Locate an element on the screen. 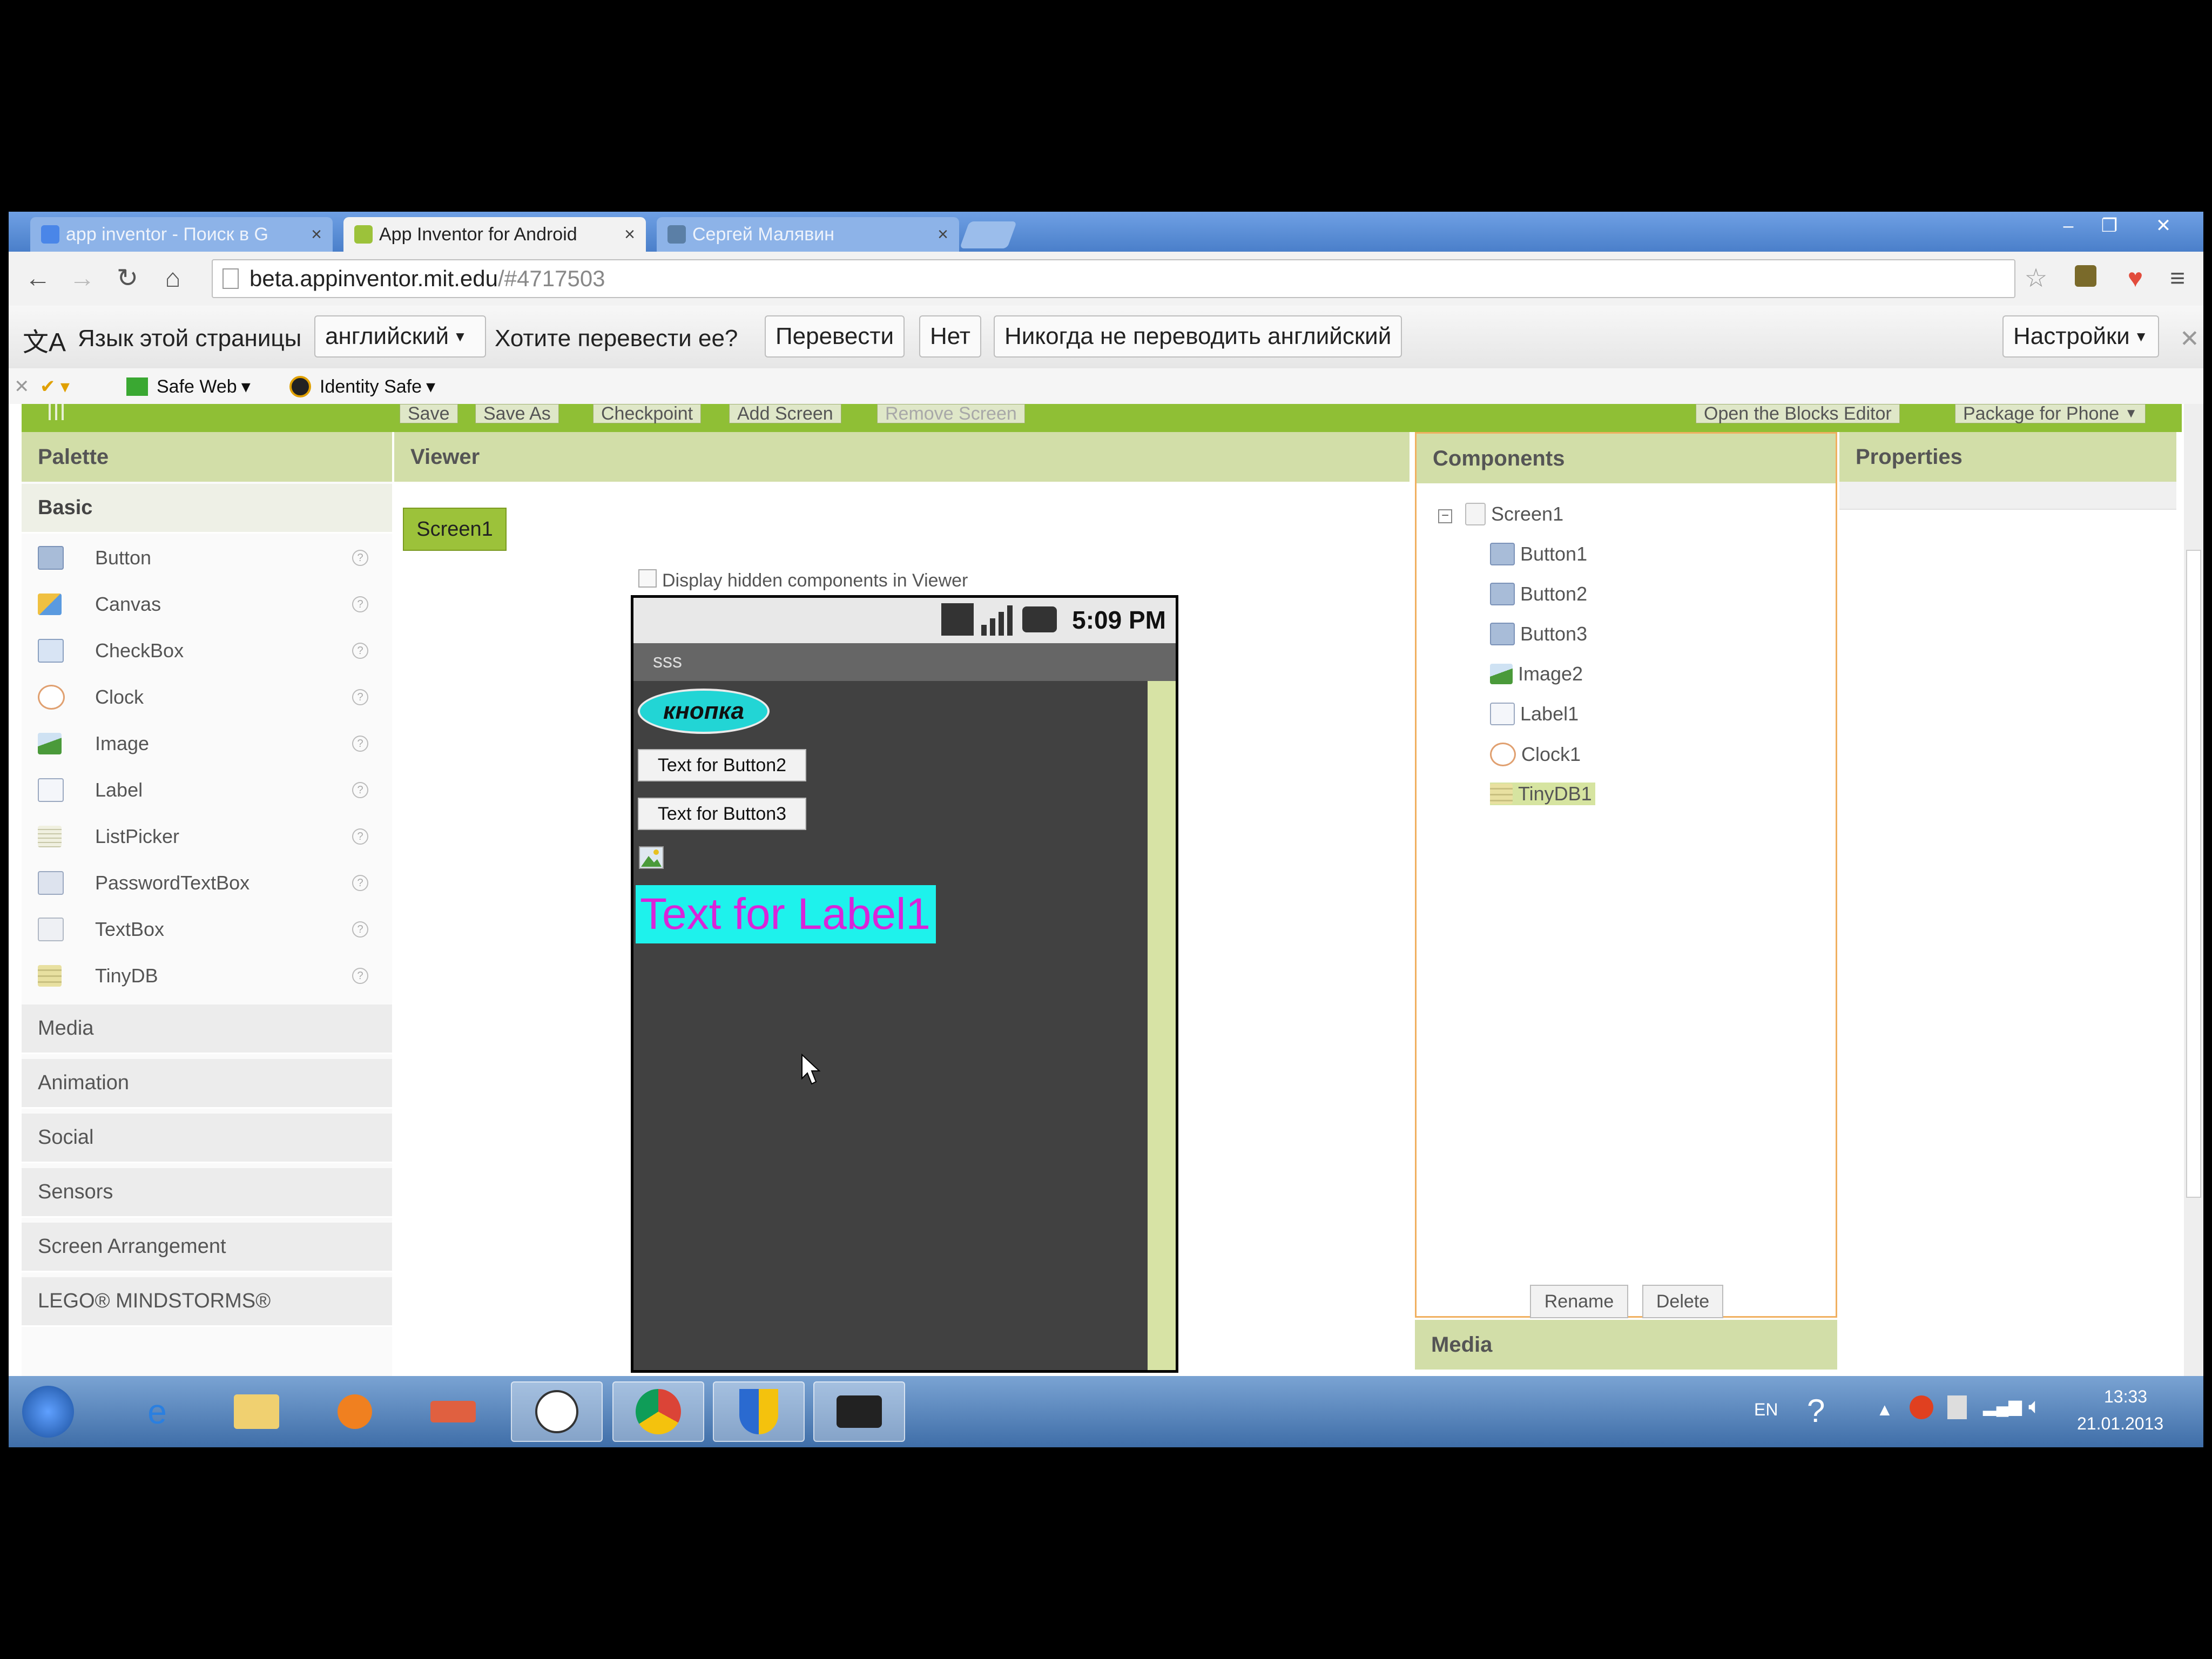 This screenshot has height=1659, width=2212. palette-item-tinydb: TinyDB? is located at coordinates (207, 976).